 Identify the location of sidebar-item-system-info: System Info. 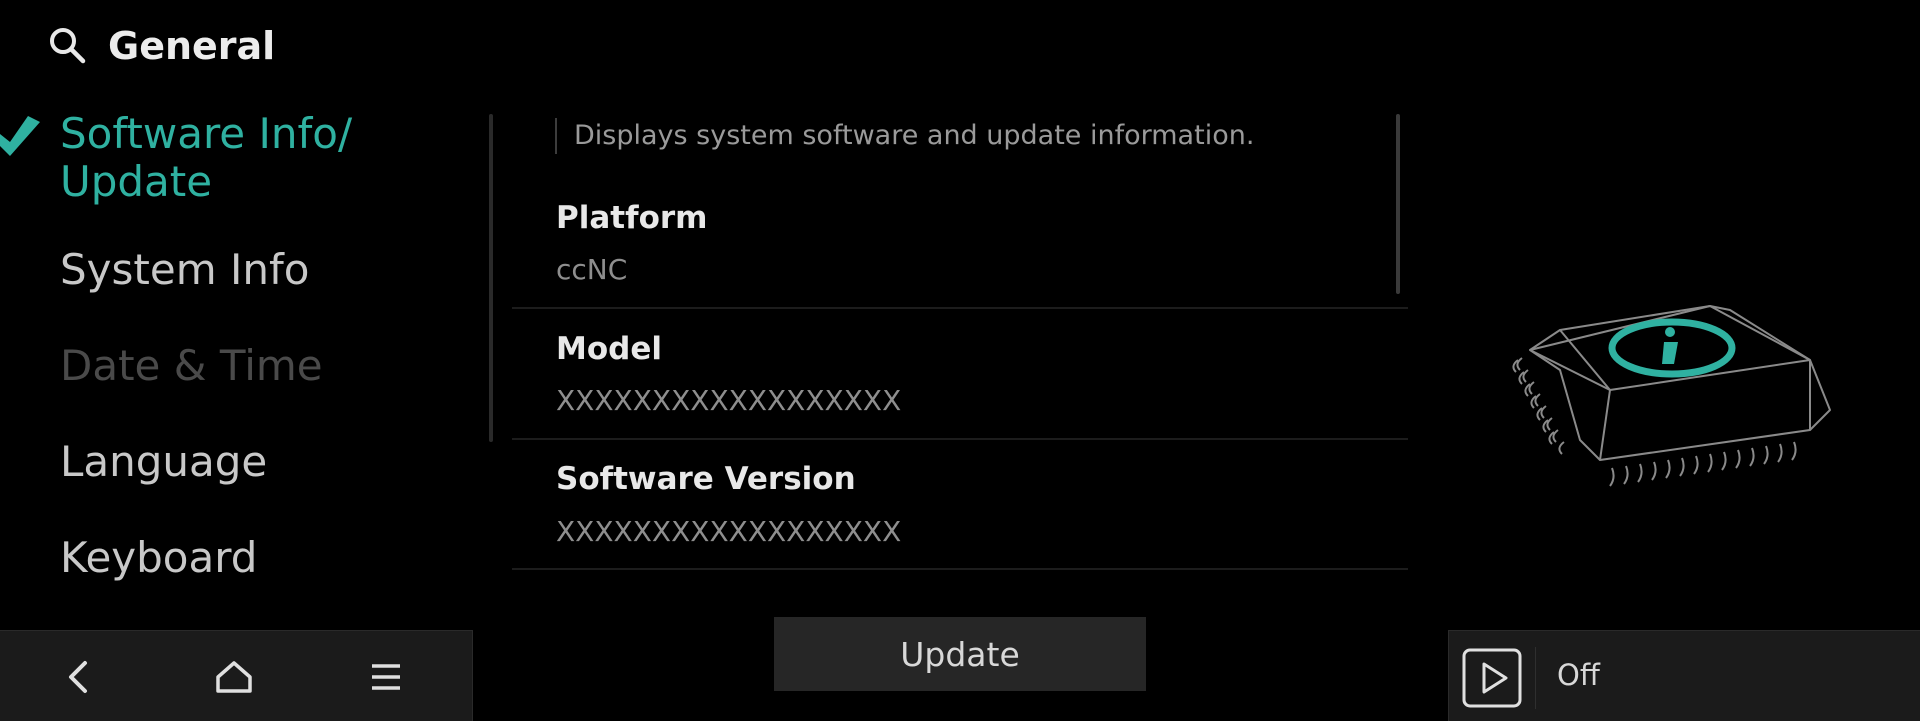
(184, 270).